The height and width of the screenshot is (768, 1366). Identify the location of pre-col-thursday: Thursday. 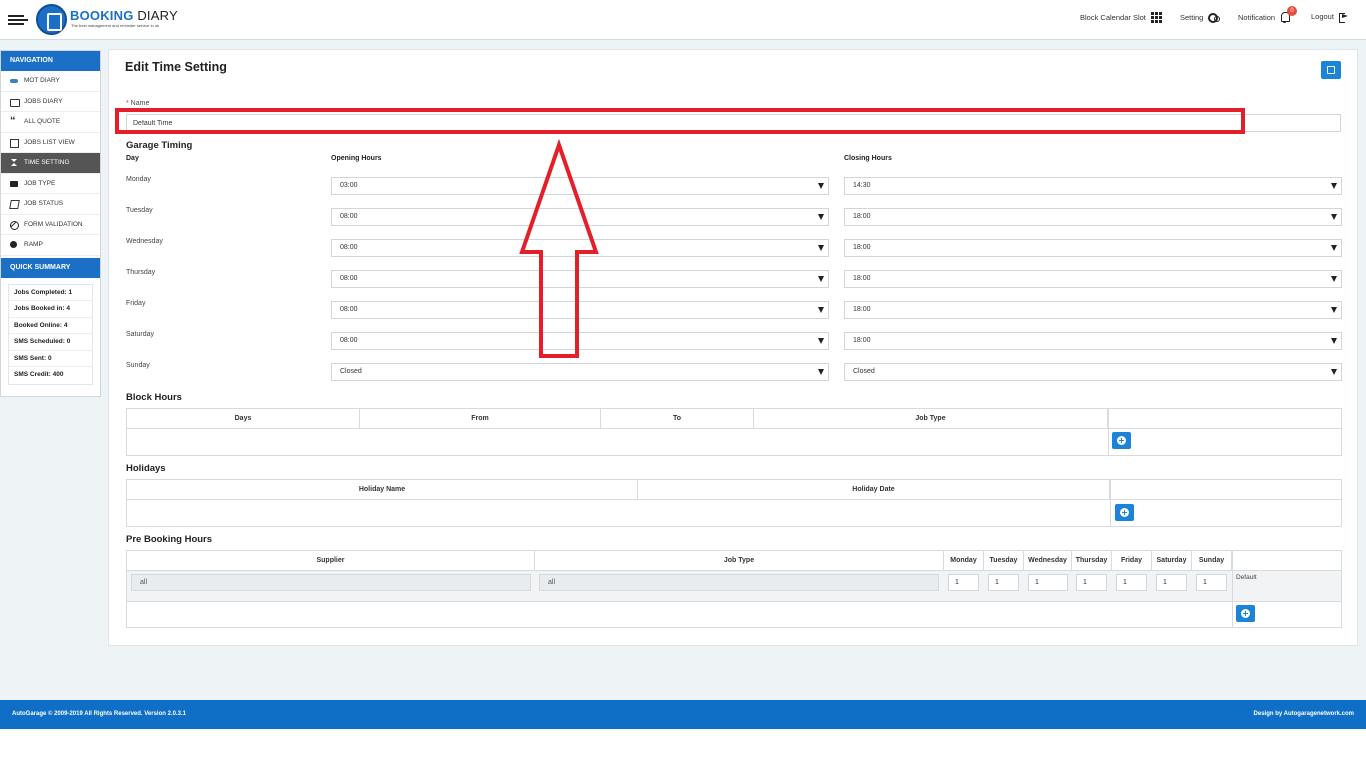
(1092, 560).